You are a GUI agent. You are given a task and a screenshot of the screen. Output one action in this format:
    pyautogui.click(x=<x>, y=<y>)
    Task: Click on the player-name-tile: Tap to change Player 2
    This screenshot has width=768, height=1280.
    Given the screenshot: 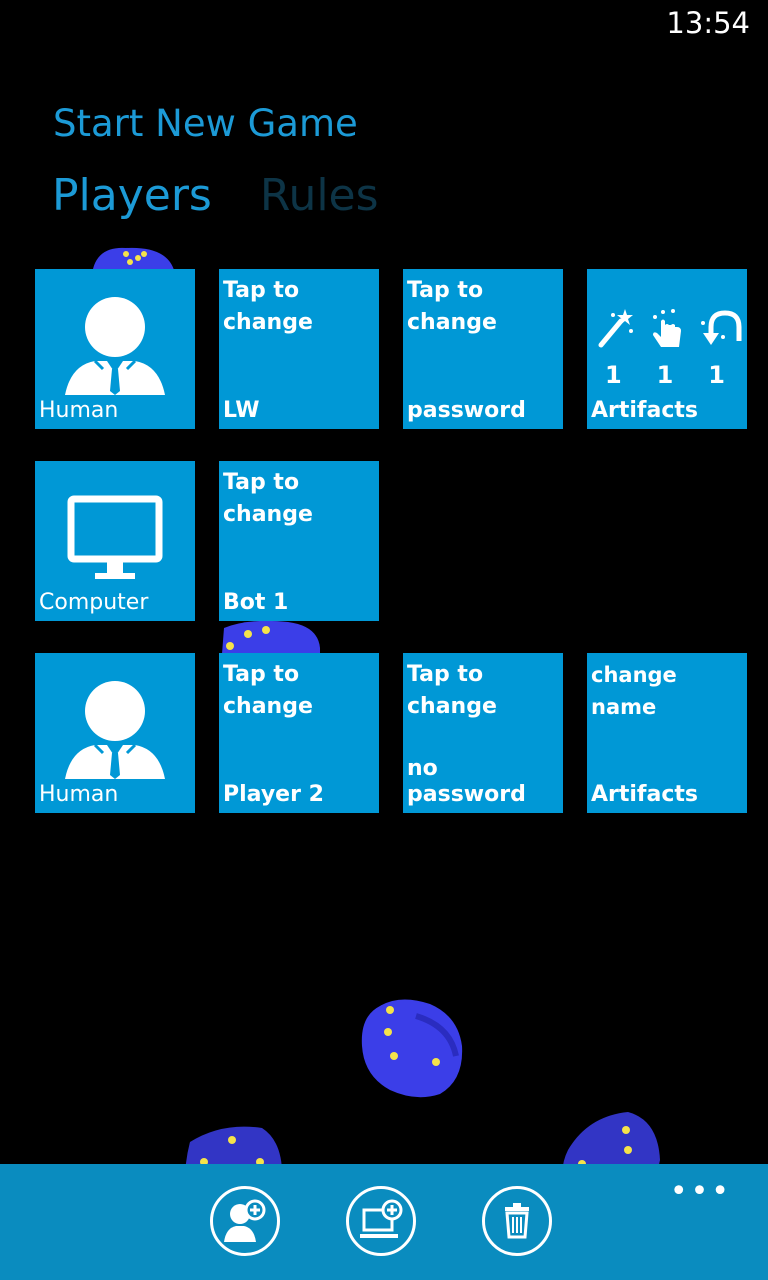 What is the action you would take?
    pyautogui.click(x=299, y=733)
    